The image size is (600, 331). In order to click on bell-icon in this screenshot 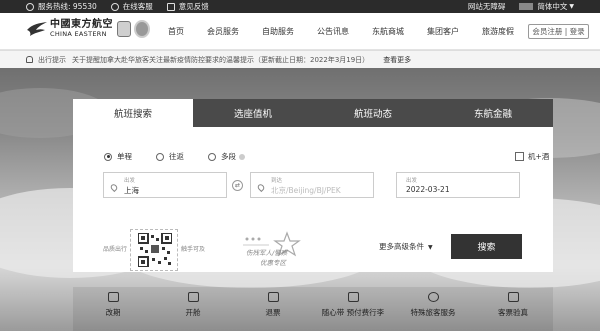, I will do `click(29, 59)`.